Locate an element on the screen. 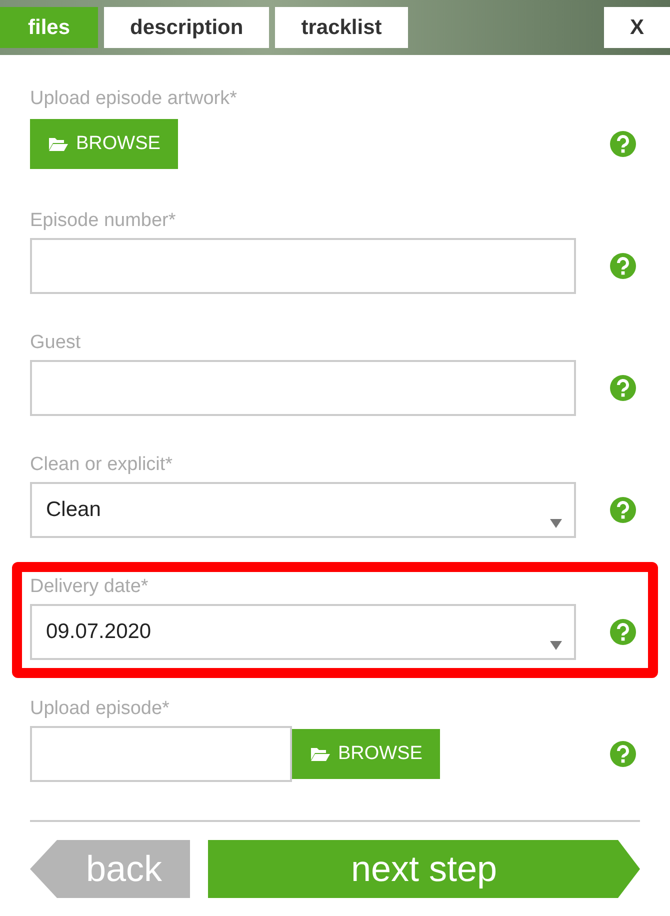  file-field is located at coordinates (161, 754).